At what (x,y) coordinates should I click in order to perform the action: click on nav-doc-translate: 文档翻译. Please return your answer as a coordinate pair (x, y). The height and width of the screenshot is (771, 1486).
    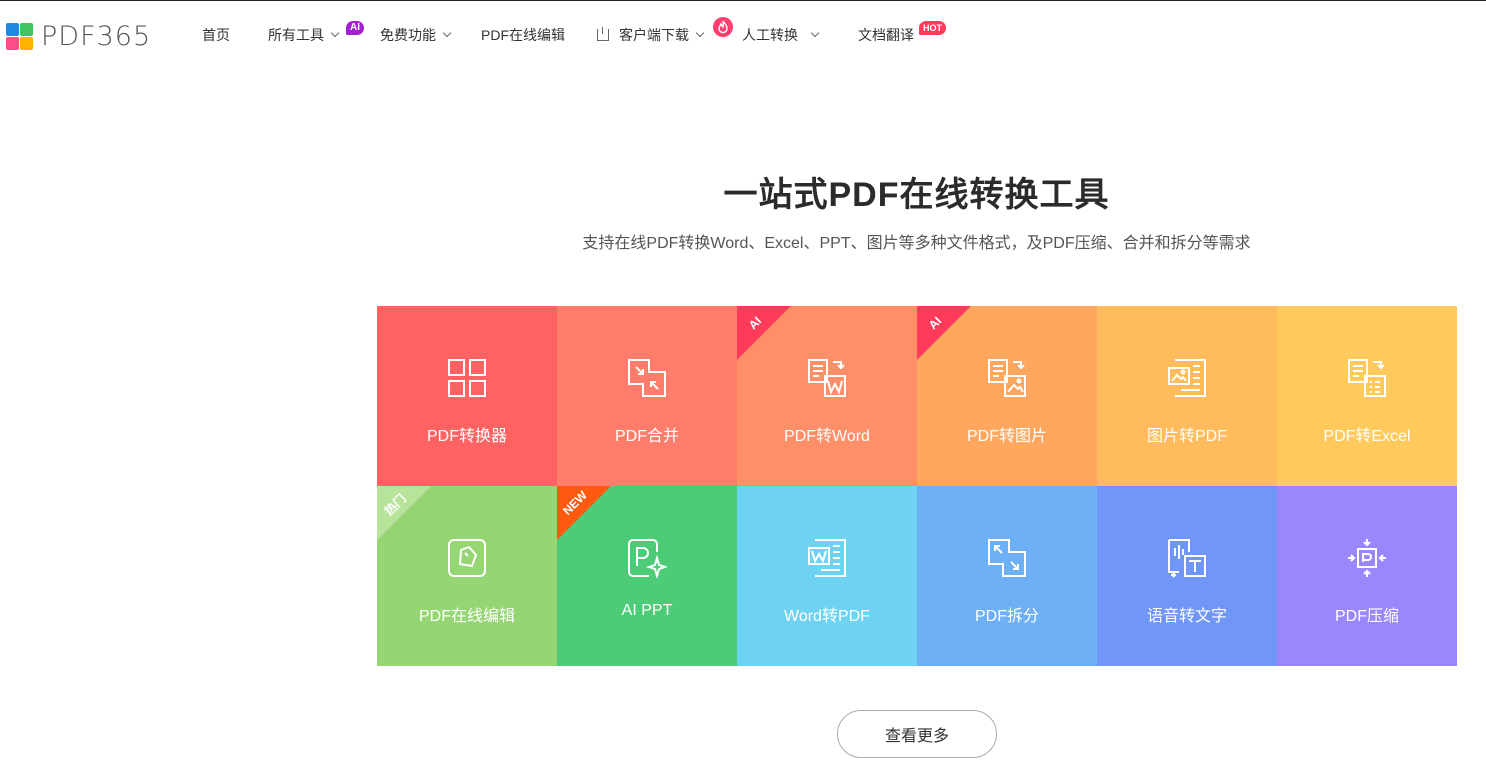
    Looking at the image, I should click on (886, 35).